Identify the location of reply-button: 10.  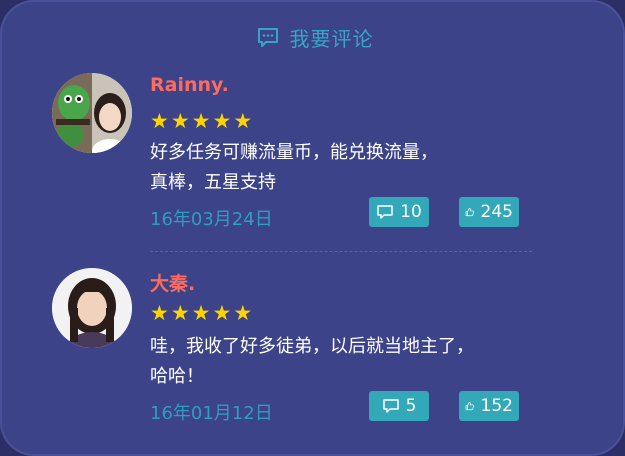
(399, 212).